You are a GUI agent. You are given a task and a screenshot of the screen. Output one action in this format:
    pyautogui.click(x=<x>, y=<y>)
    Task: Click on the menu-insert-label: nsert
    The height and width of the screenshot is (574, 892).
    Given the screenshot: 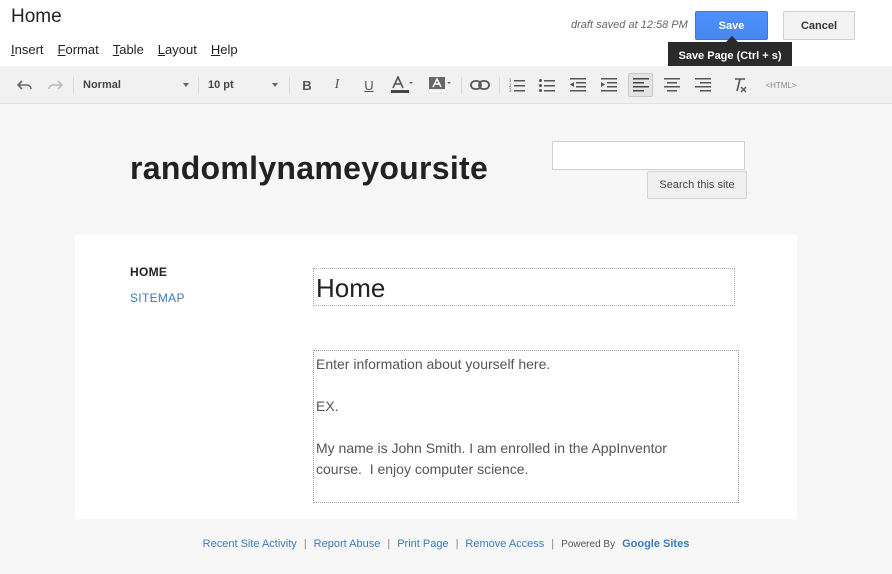 What is the action you would take?
    pyautogui.click(x=29, y=49)
    